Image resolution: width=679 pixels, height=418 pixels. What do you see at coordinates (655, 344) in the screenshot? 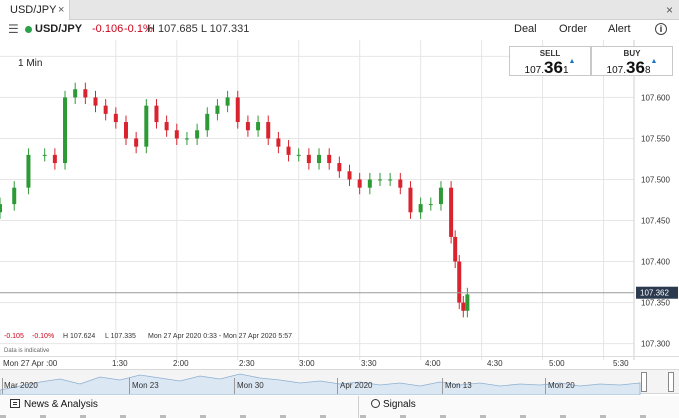
I see `price-tick-label: 107.300` at bounding box center [655, 344].